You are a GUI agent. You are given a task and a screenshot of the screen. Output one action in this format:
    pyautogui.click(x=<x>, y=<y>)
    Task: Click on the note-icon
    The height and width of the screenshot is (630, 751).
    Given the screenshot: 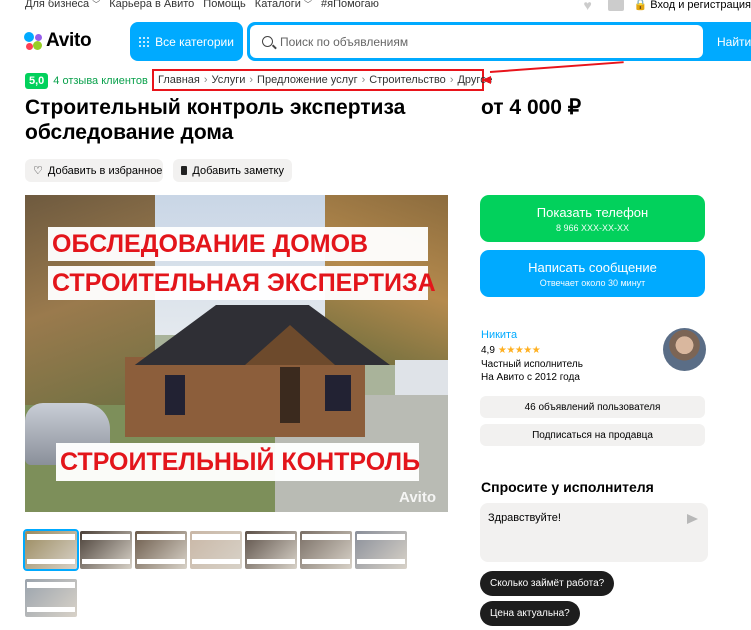 What is the action you would take?
    pyautogui.click(x=184, y=170)
    